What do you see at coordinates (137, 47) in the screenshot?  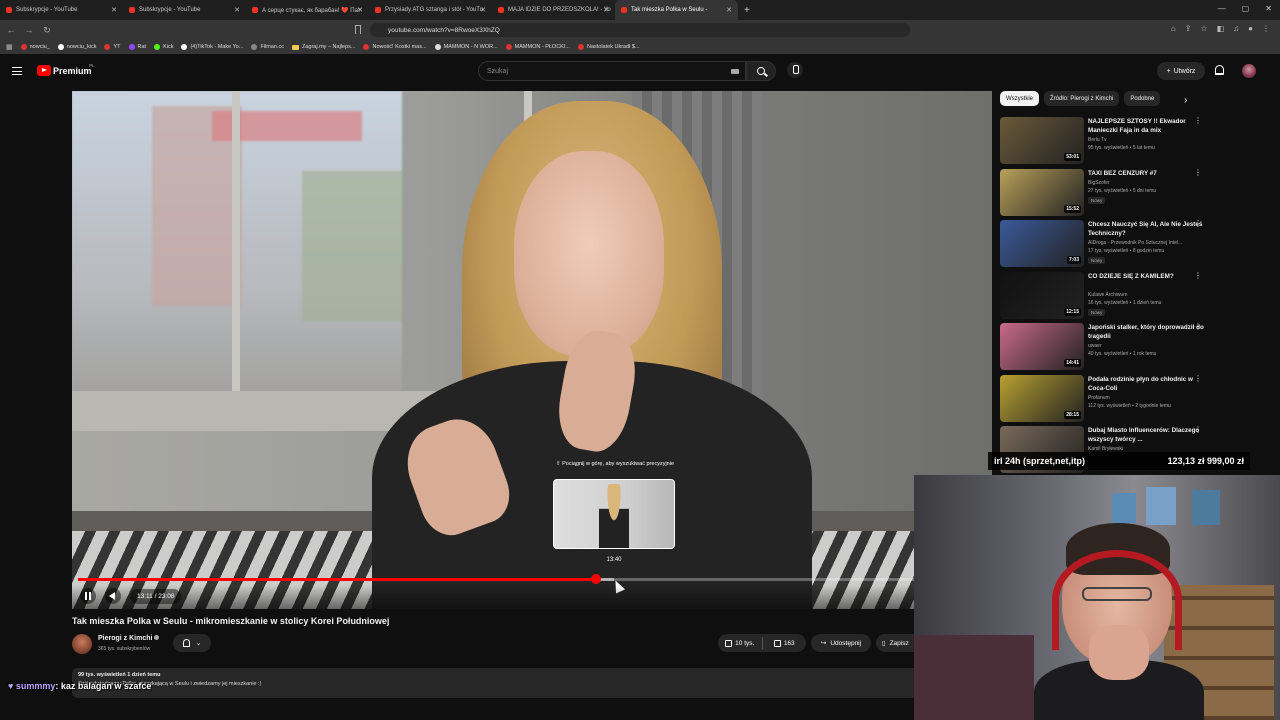 I see `bookmark-item: Rat` at bounding box center [137, 47].